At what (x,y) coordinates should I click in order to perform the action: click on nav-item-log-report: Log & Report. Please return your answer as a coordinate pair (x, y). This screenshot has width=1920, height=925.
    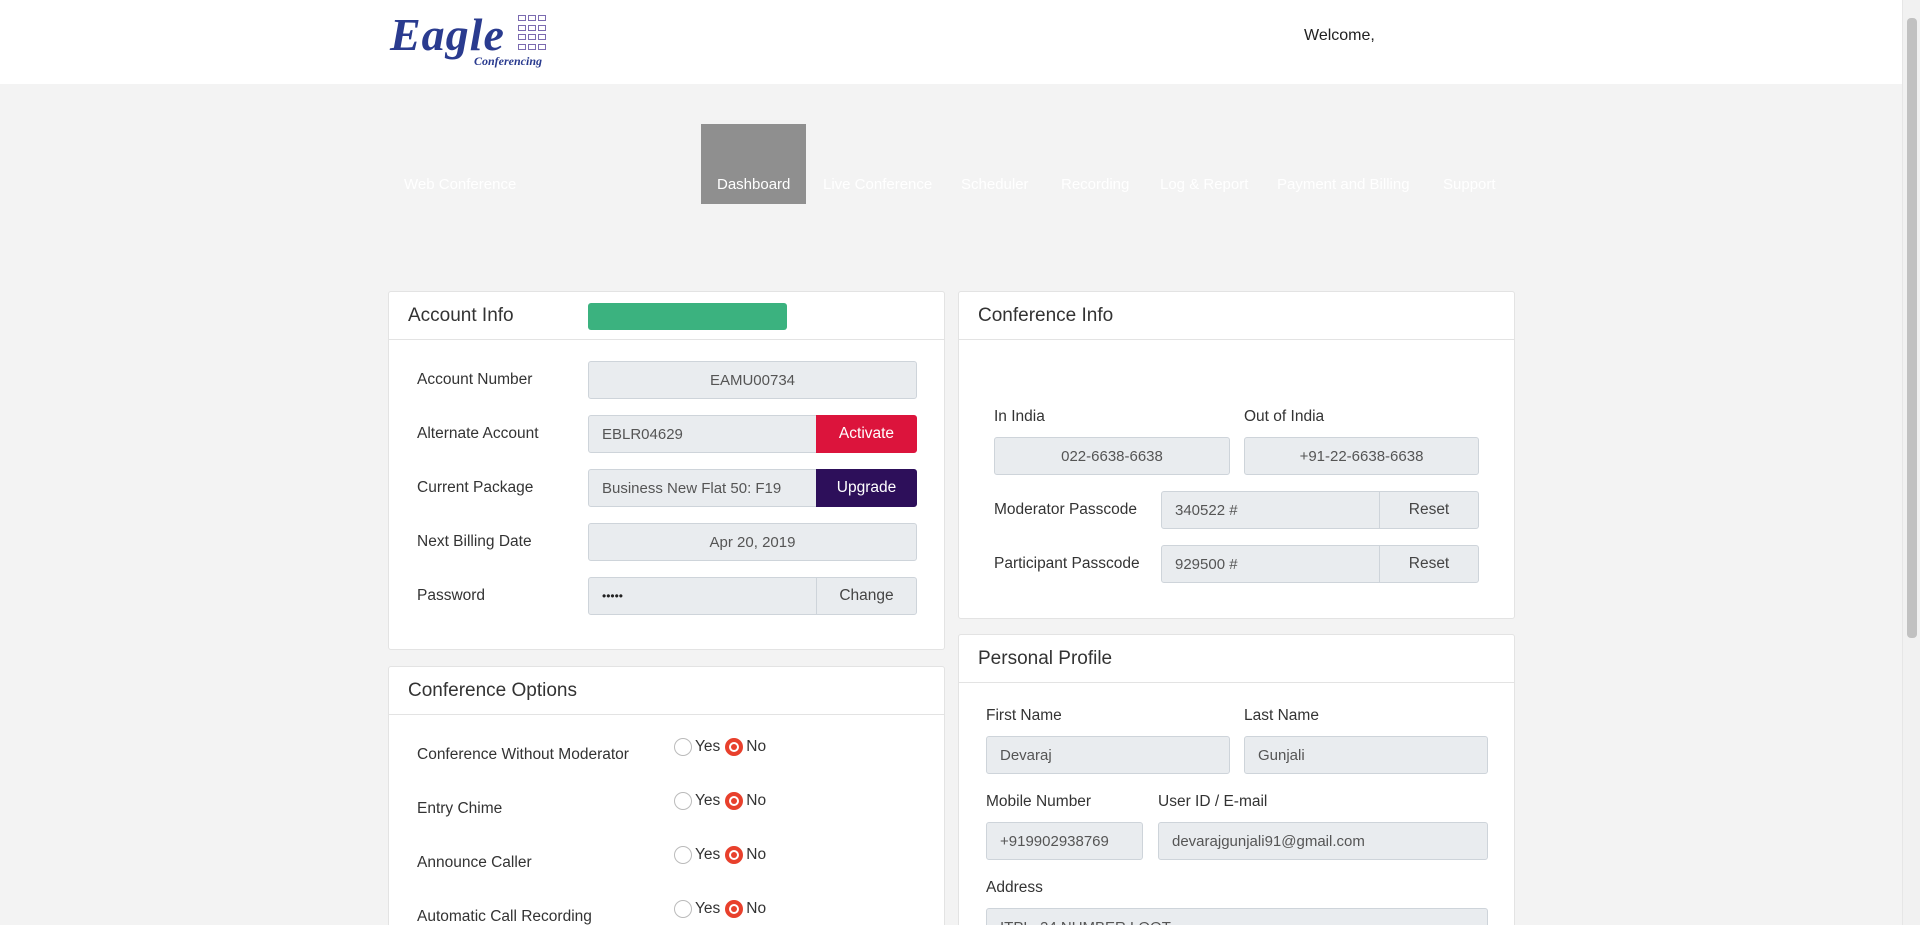
    Looking at the image, I should click on (1204, 164).